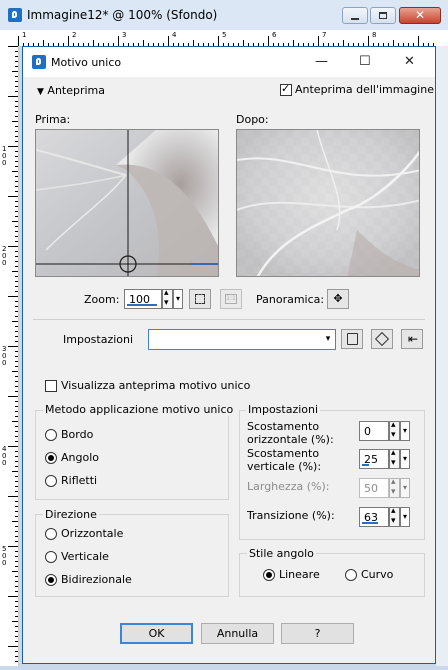 This screenshot has width=448, height=670. Describe the element at coordinates (76, 90) in the screenshot. I see `preview-toggle-label: Anteprima` at that location.